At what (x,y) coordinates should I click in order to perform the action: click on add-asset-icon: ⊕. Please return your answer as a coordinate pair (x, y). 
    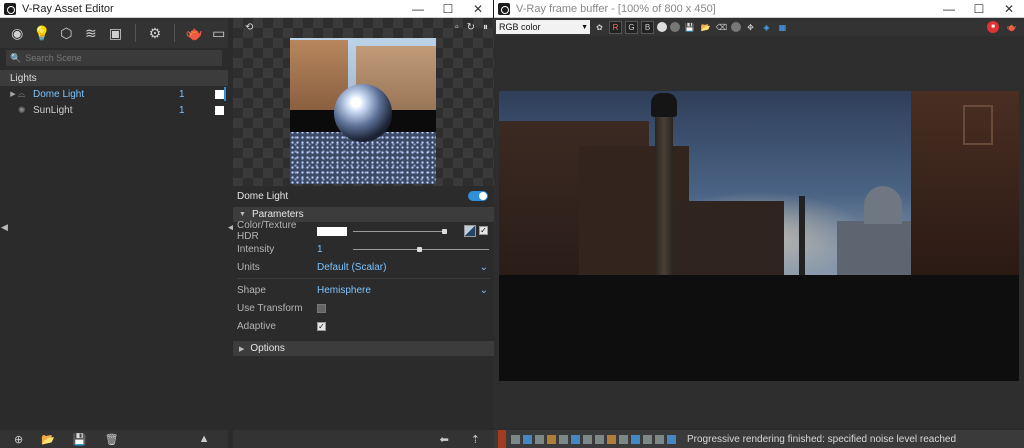
    Looking at the image, I should click on (18, 439).